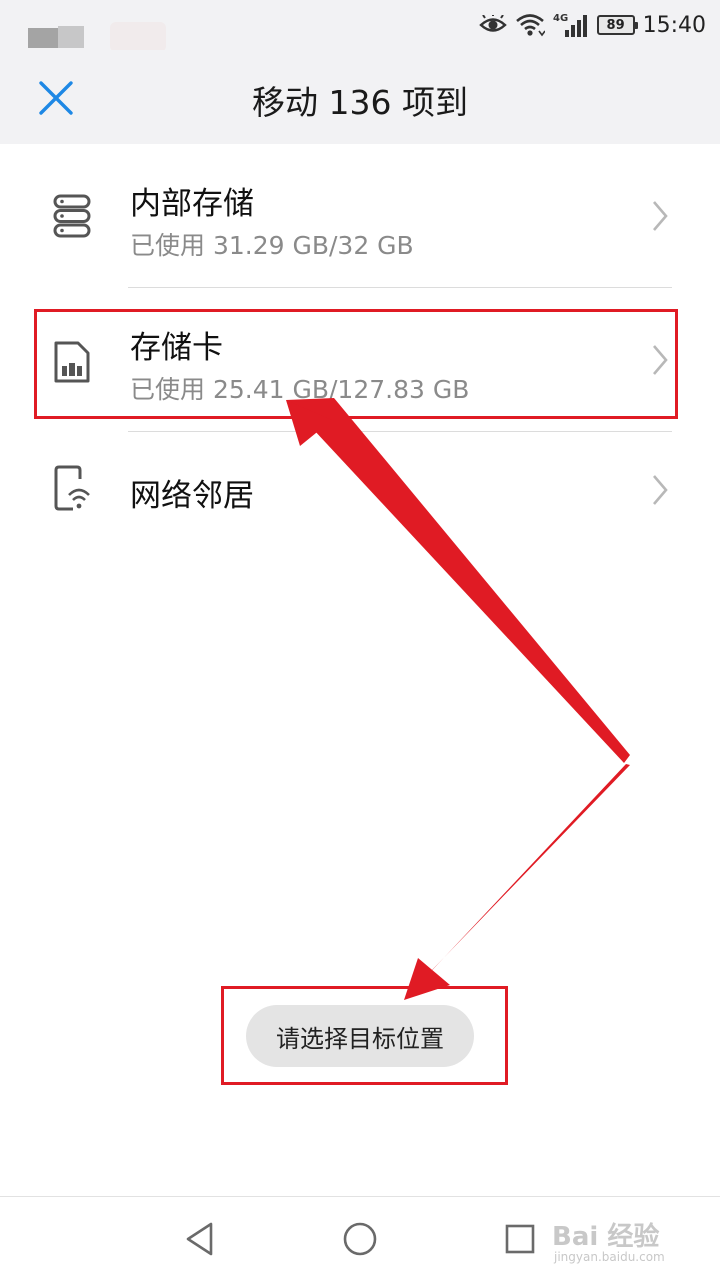  I want to click on back-triangle-icon, so click(199, 1239).